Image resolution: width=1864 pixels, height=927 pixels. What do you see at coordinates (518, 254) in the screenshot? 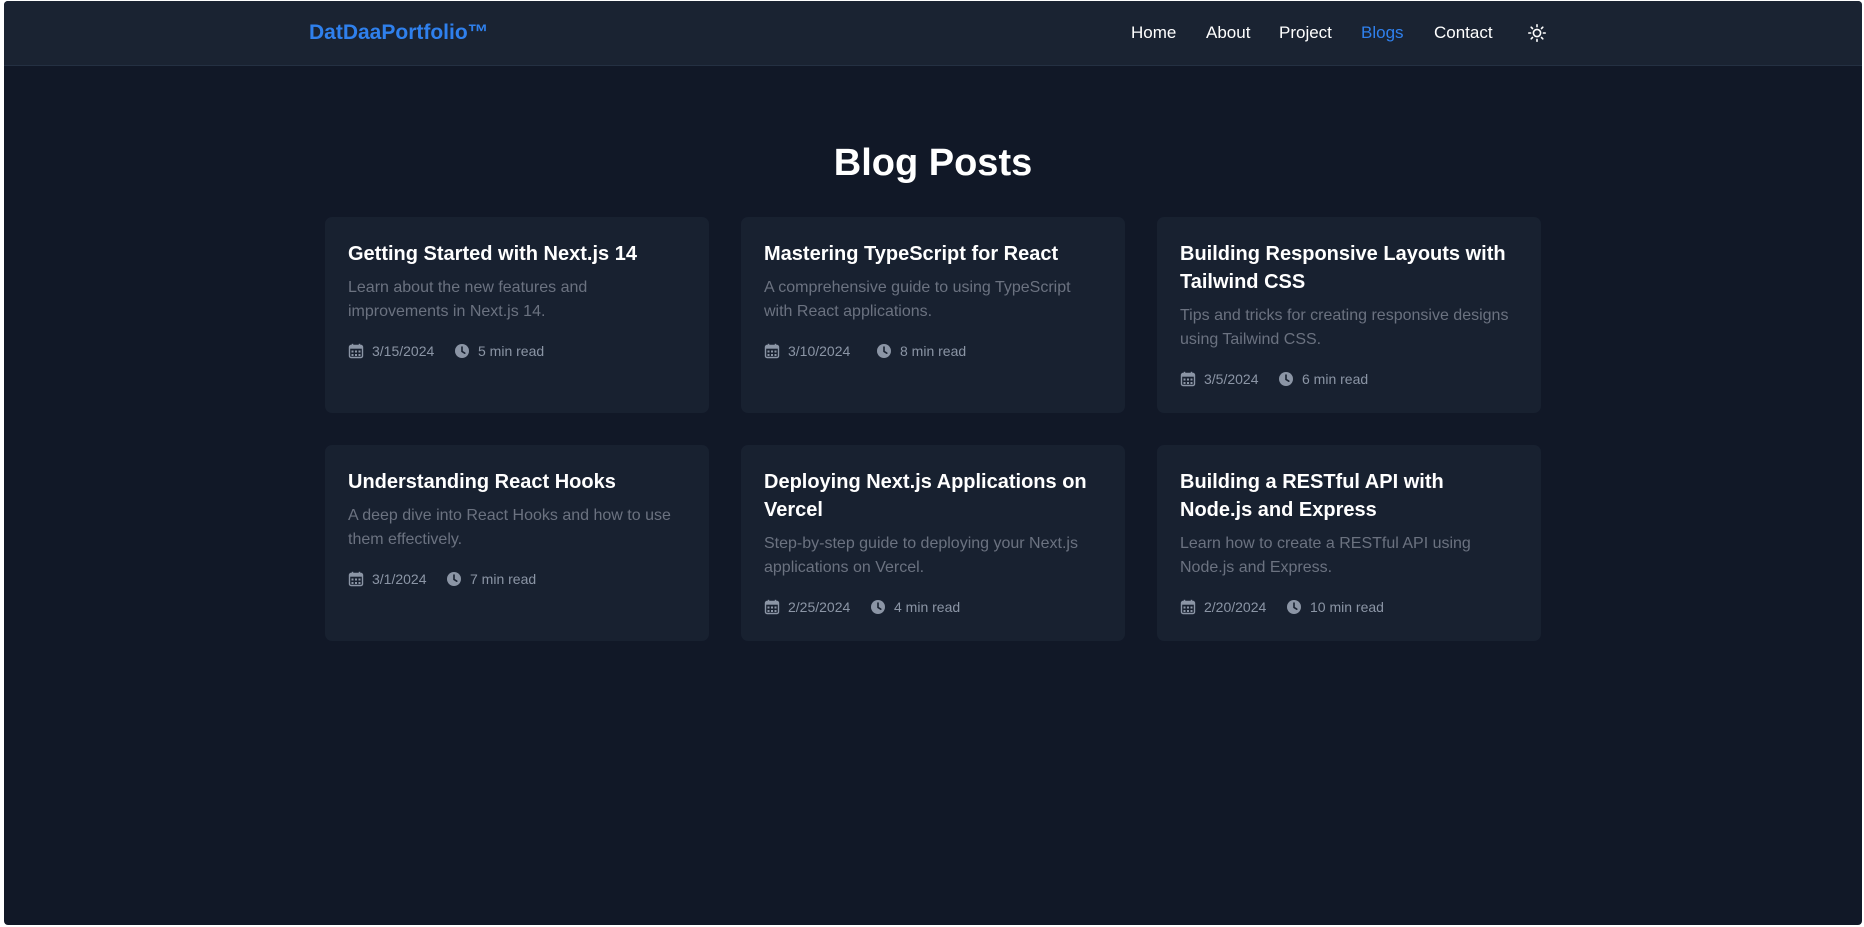
I see `blog-card-title: Getting Started with Next.js 14` at bounding box center [518, 254].